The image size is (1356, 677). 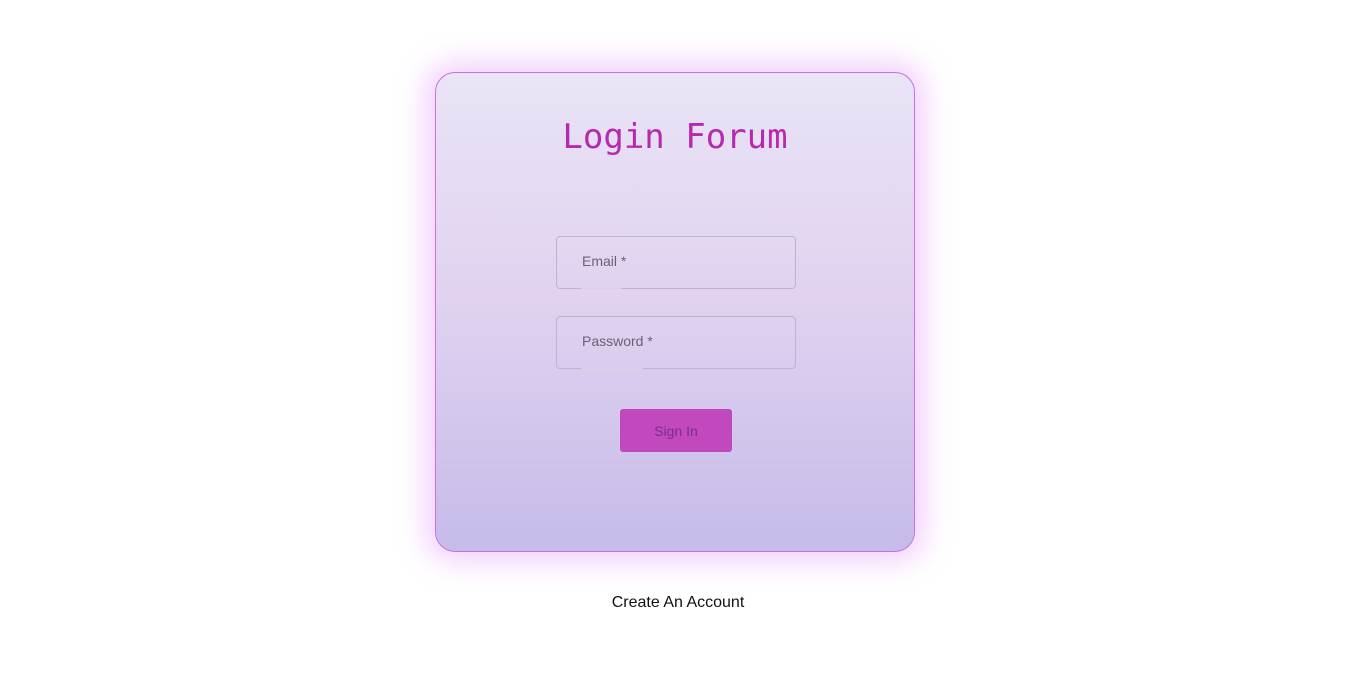 What do you see at coordinates (612, 368) in the screenshot?
I see `password-label-gap` at bounding box center [612, 368].